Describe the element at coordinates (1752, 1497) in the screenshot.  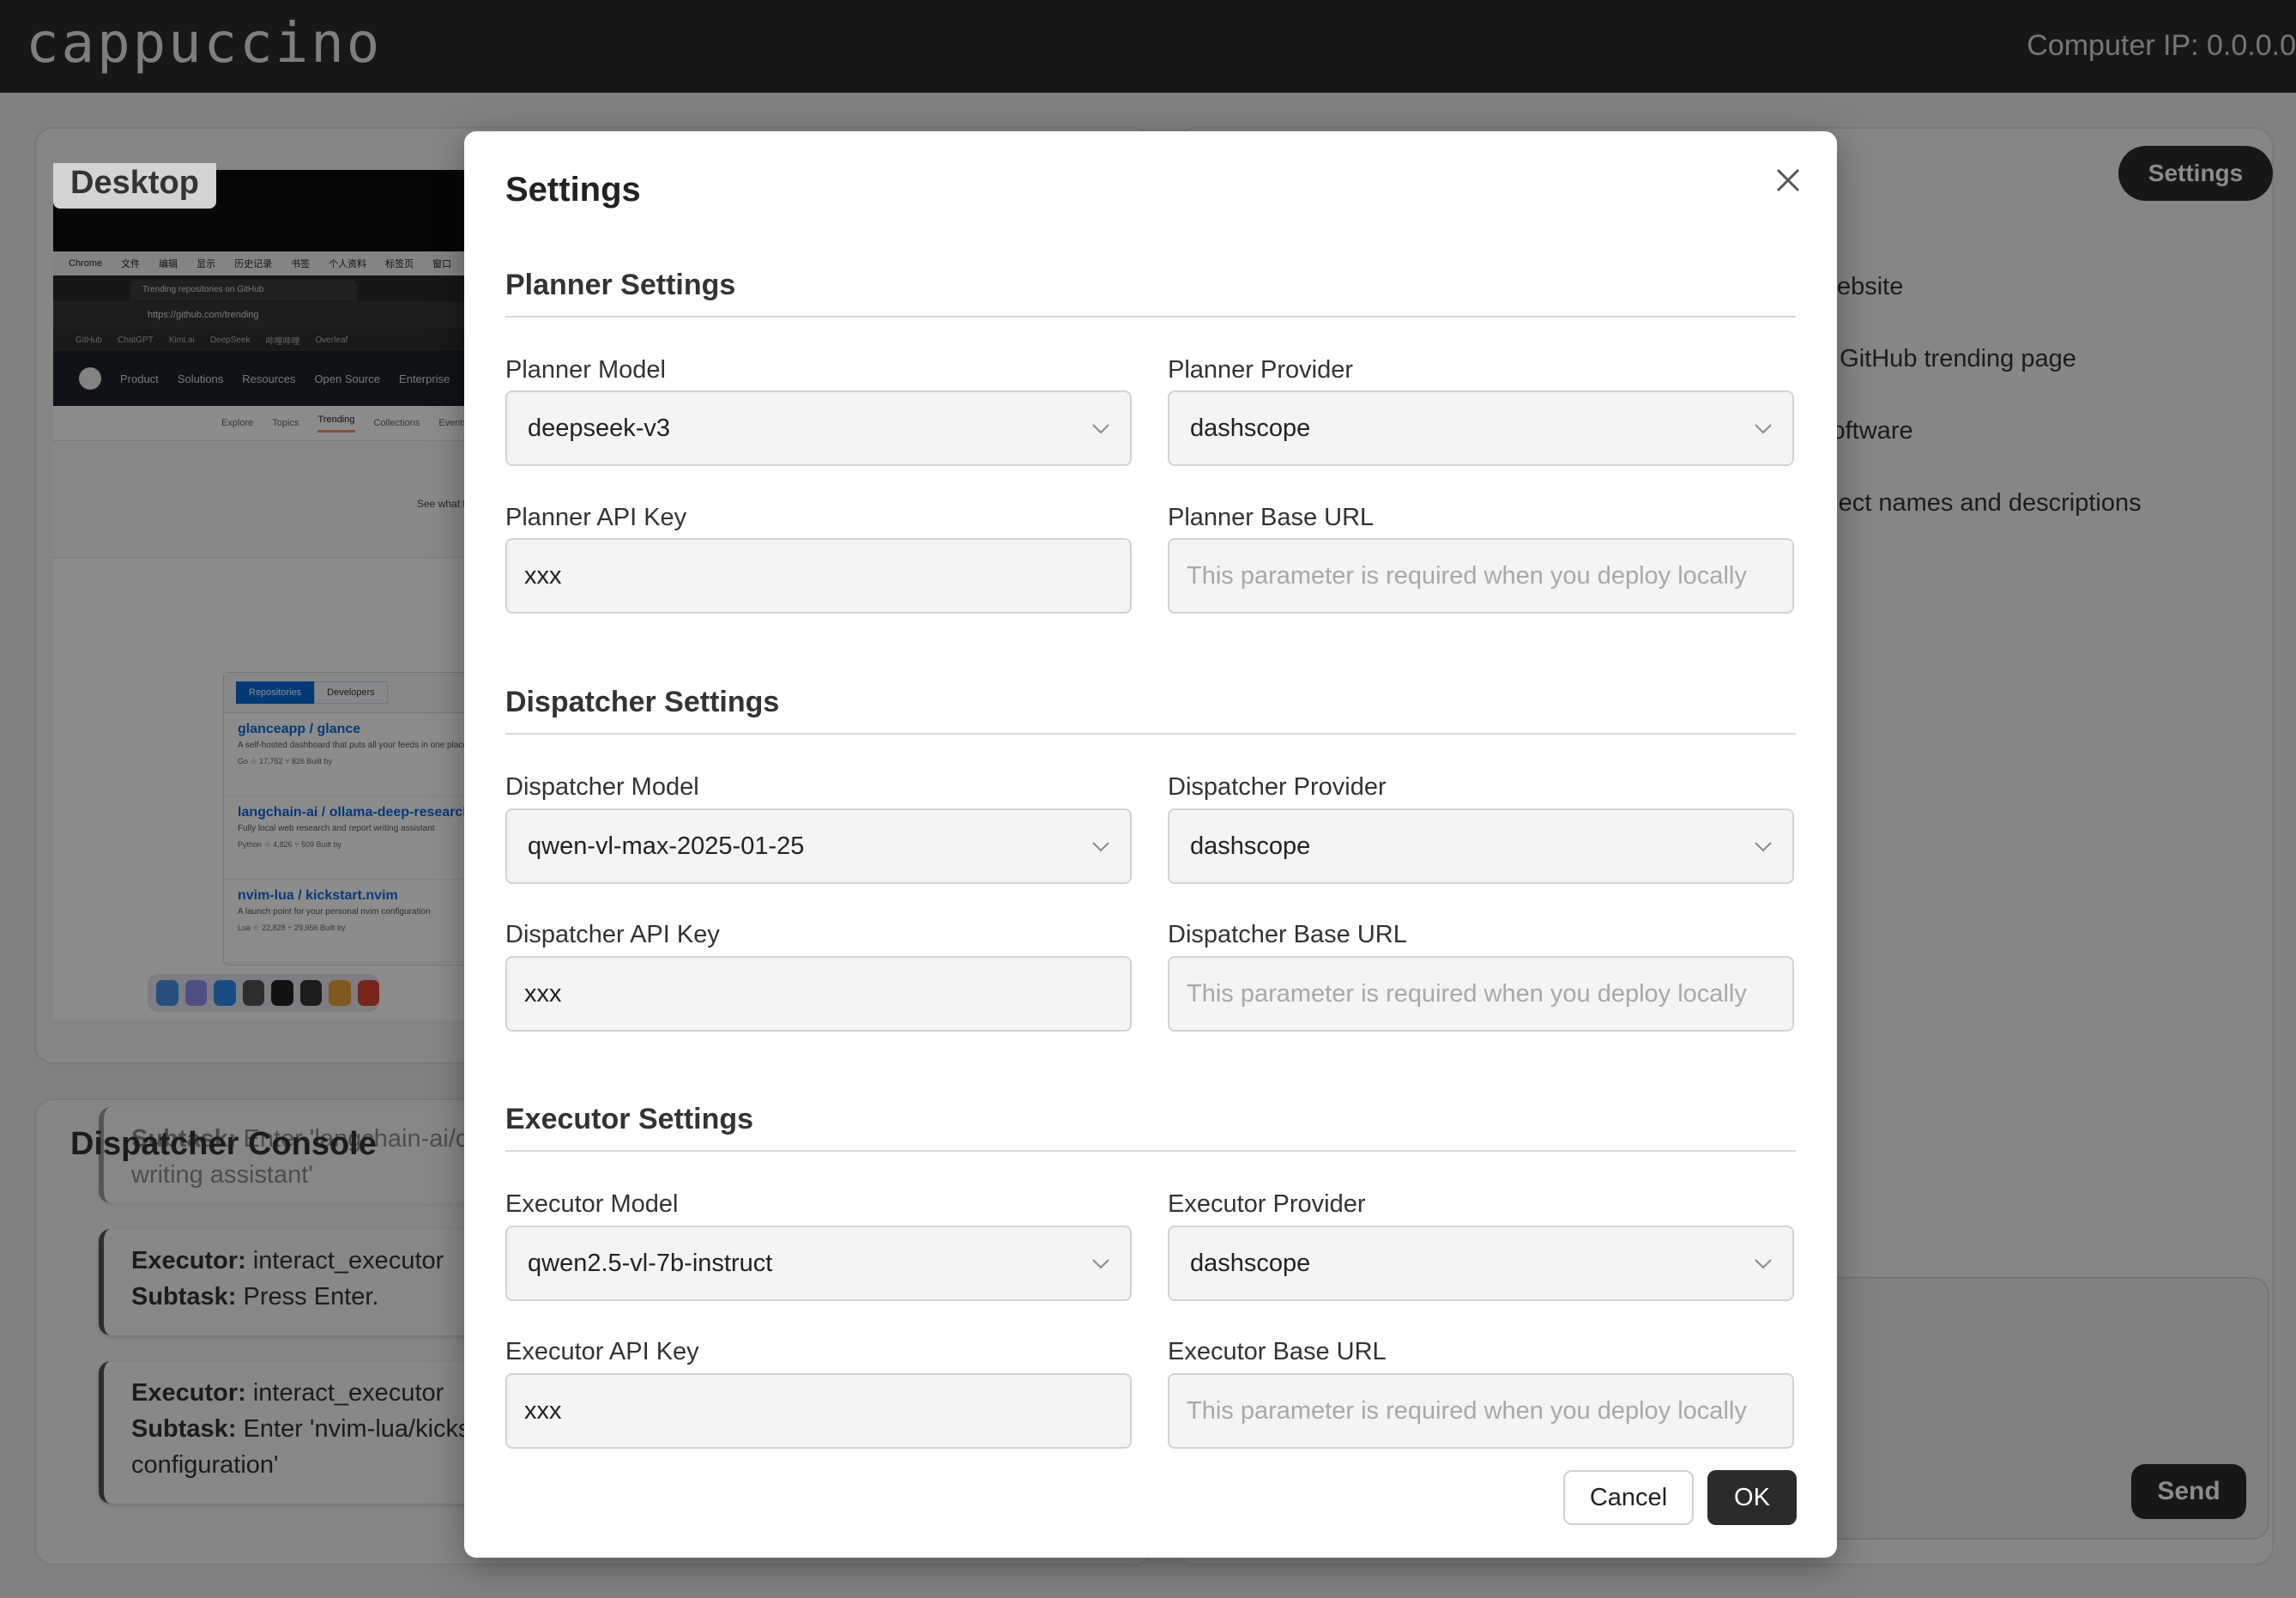
I see `ok-button: OK` at that location.